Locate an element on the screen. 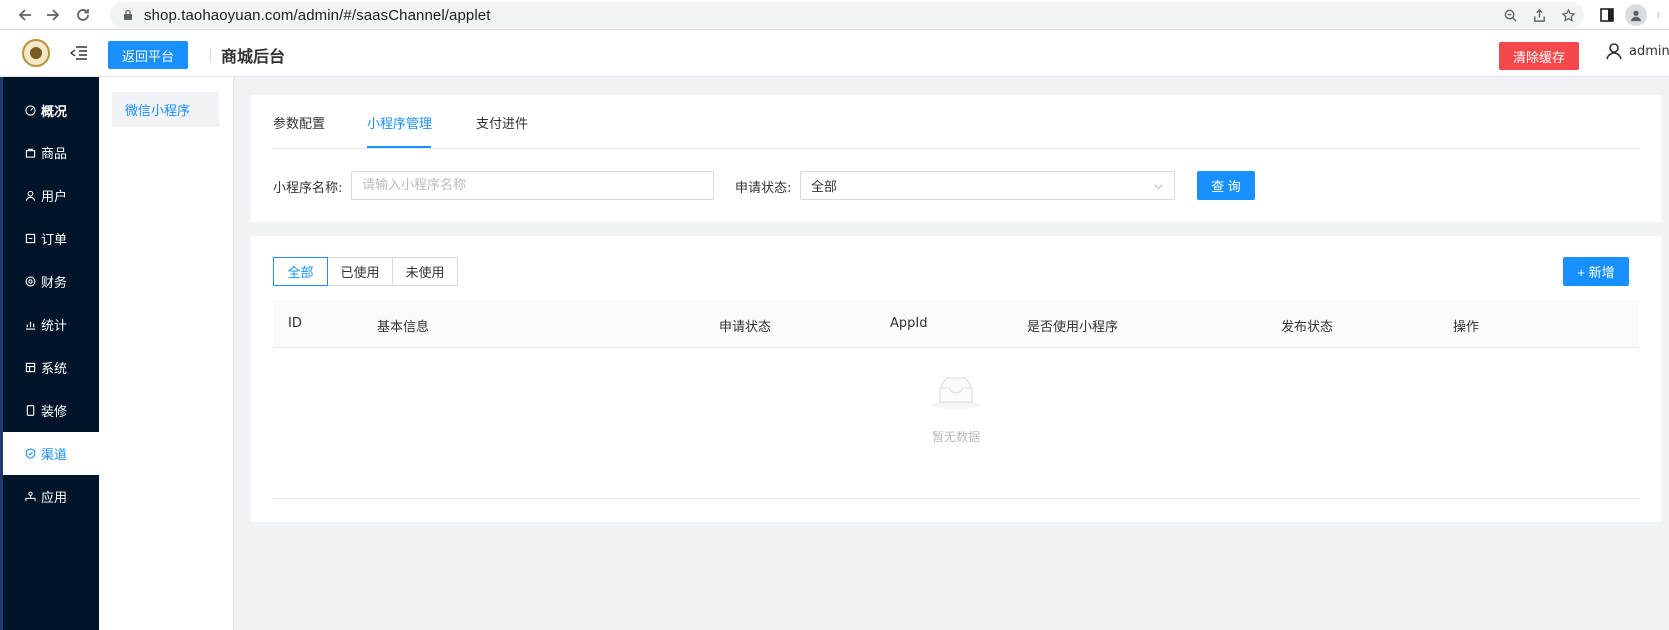  menu-dots-icon is located at coordinates (1660, 15).